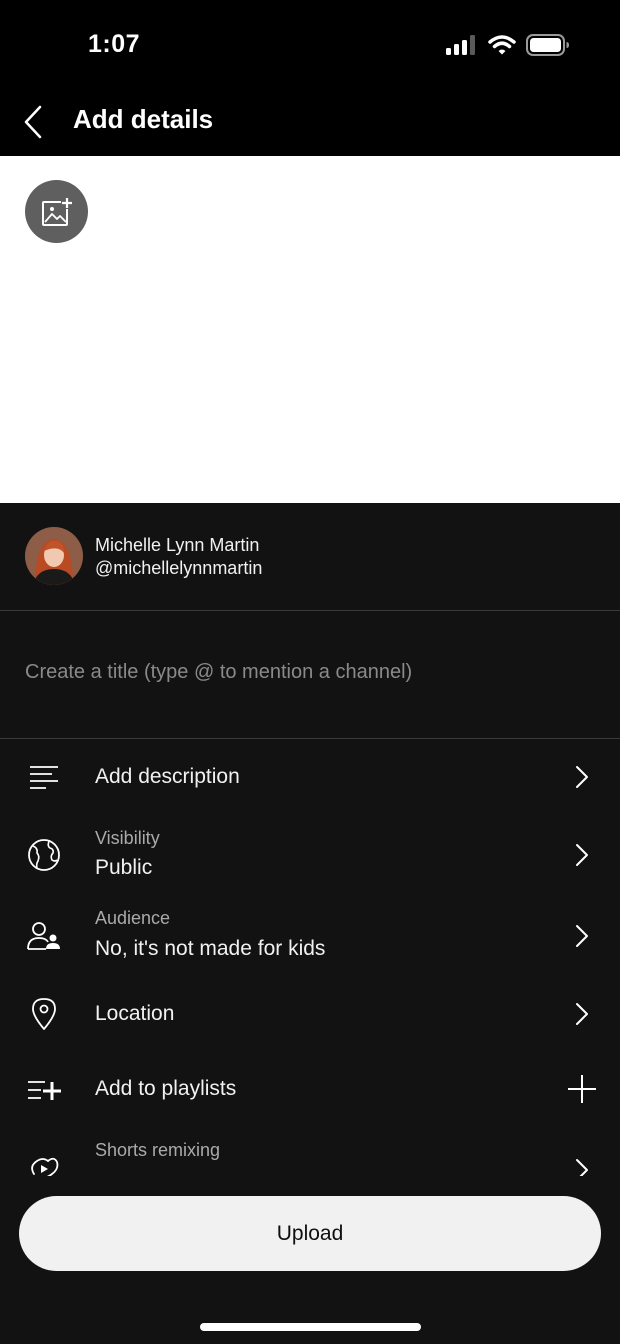 This screenshot has height=1344, width=620. Describe the element at coordinates (310, 1233) in the screenshot. I see `upload-button: Upload` at that location.